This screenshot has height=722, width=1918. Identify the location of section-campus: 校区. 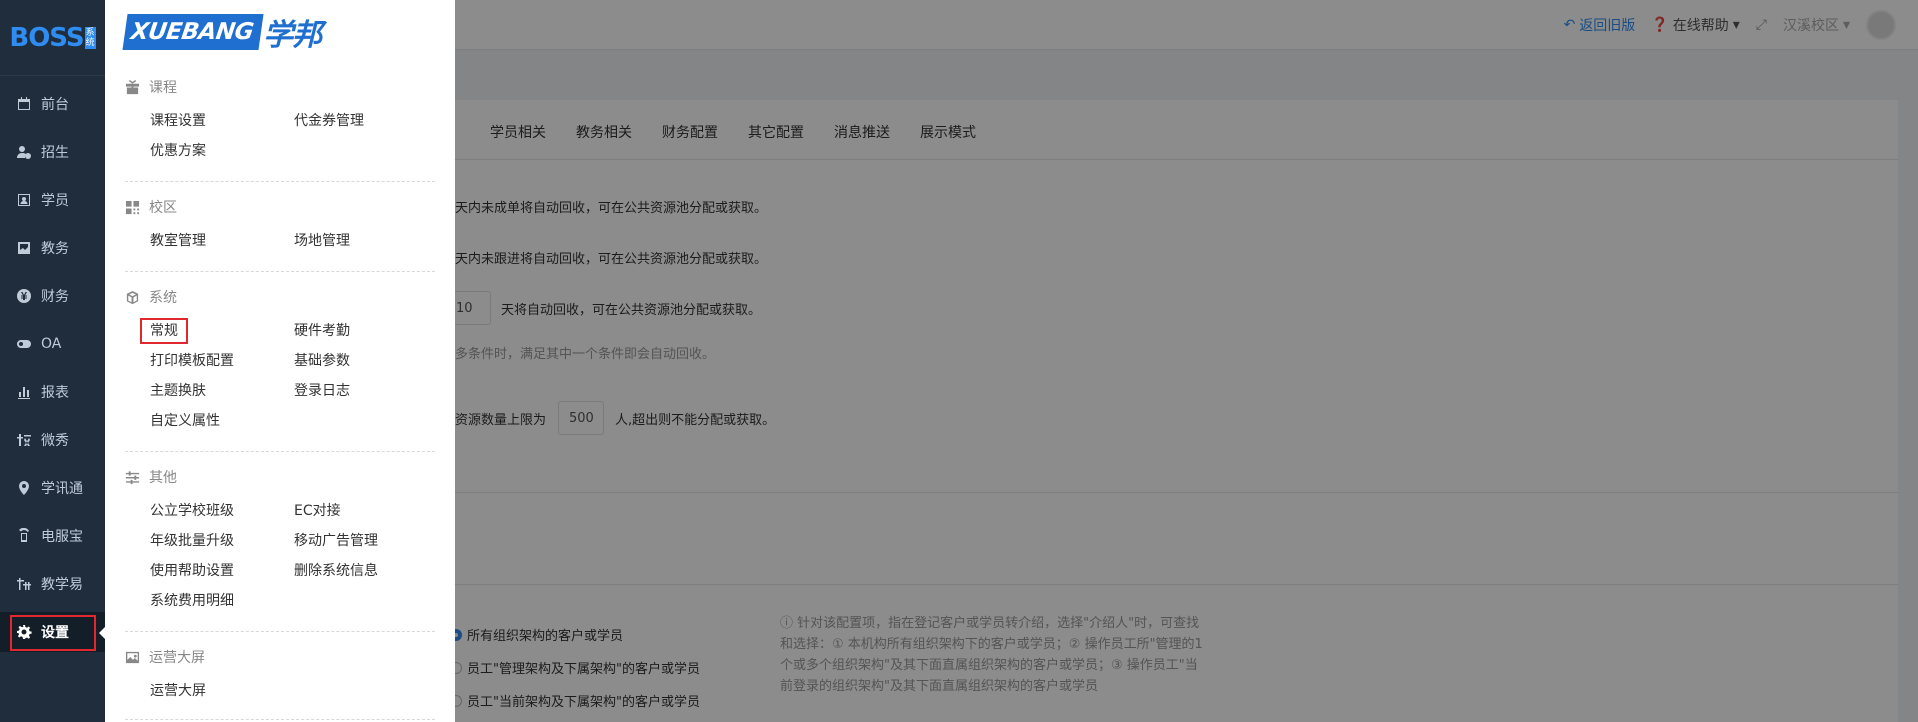
(151, 207).